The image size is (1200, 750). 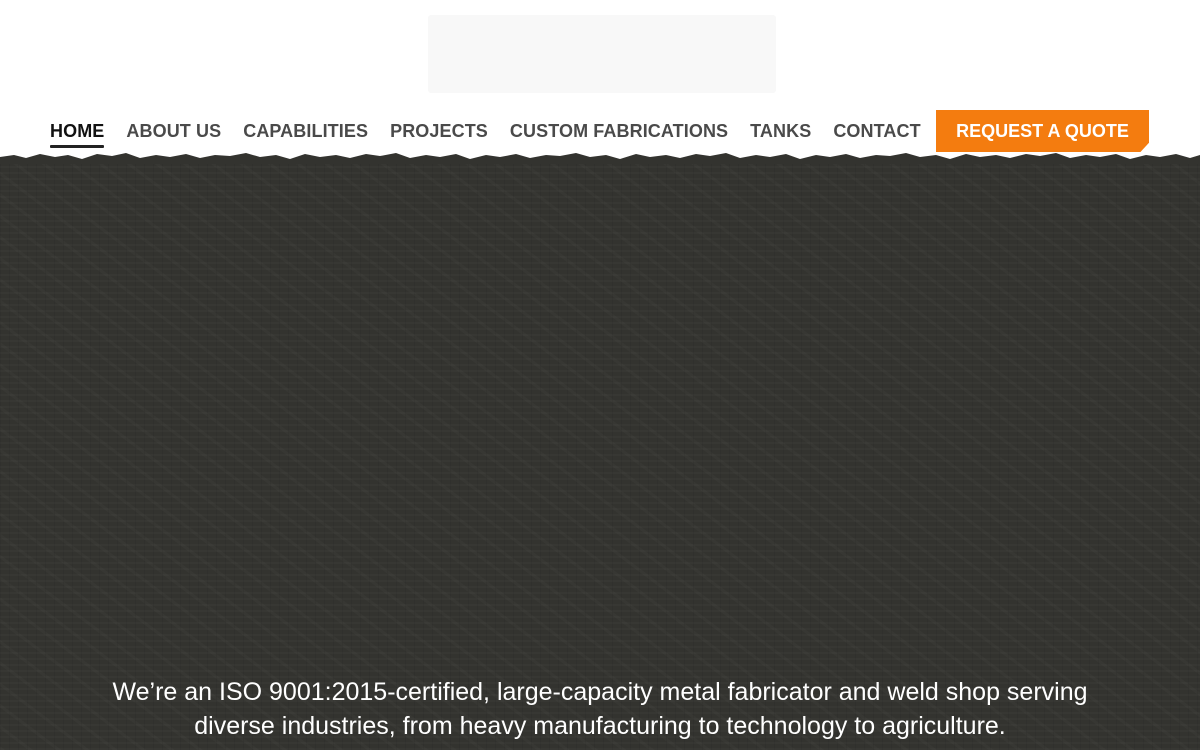 I want to click on nav-item-about-us: ABOUT US, so click(x=173, y=131).